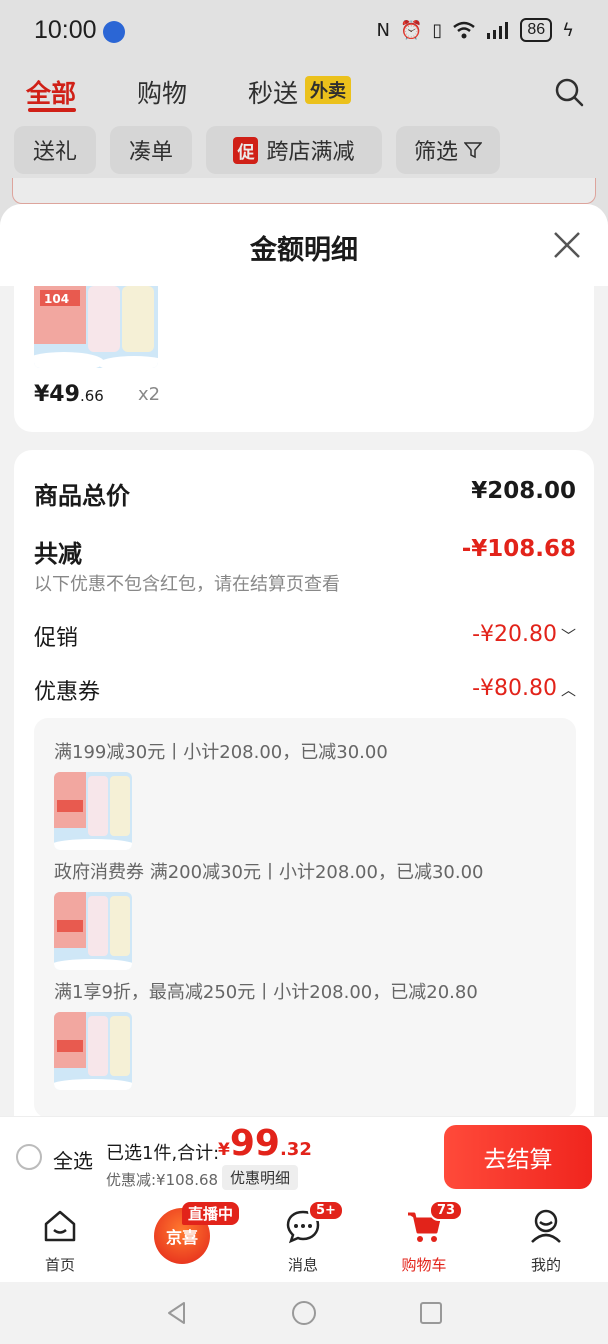 The width and height of the screenshot is (608, 1344). Describe the element at coordinates (514, 634) in the screenshot. I see `promo-value: -¥20.80` at that location.